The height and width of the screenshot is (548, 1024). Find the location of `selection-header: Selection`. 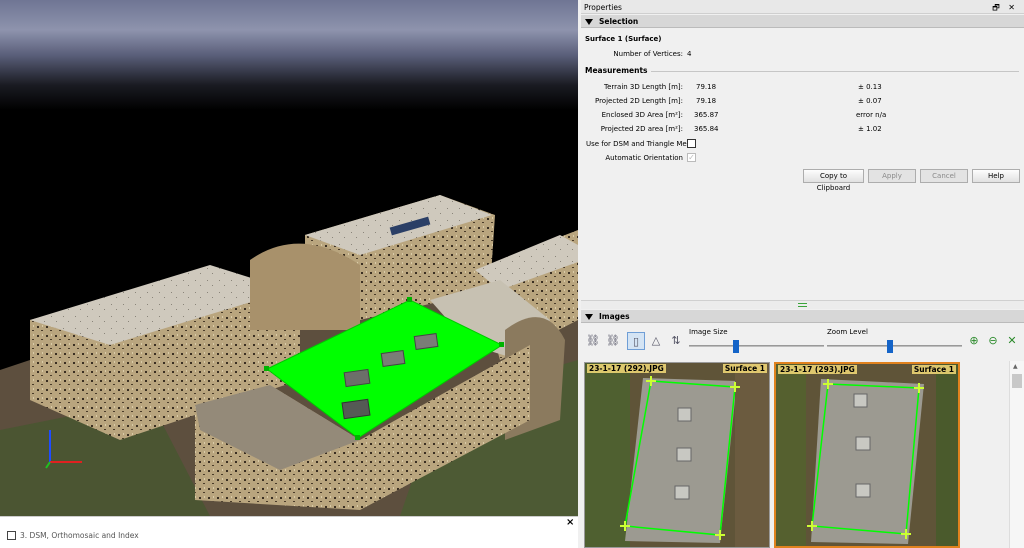

selection-header: Selection is located at coordinates (802, 21).